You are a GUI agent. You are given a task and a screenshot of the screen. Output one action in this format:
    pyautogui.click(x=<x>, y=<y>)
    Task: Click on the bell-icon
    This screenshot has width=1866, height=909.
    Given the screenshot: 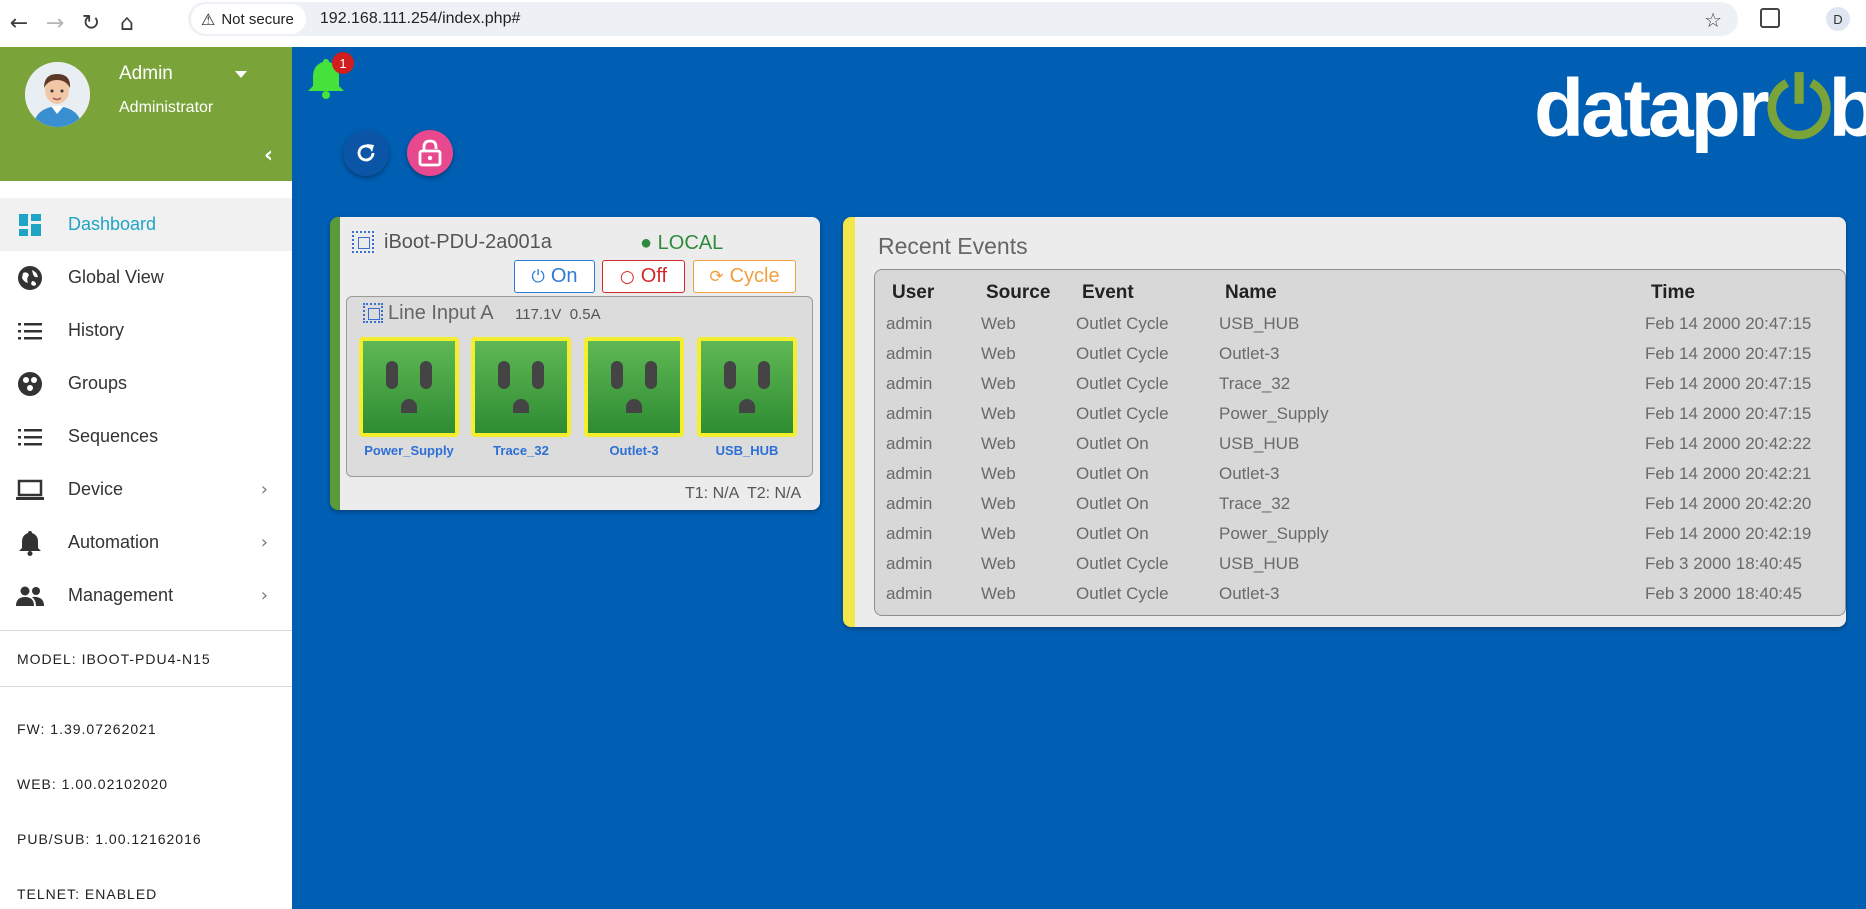 What is the action you would take?
    pyautogui.click(x=30, y=543)
    